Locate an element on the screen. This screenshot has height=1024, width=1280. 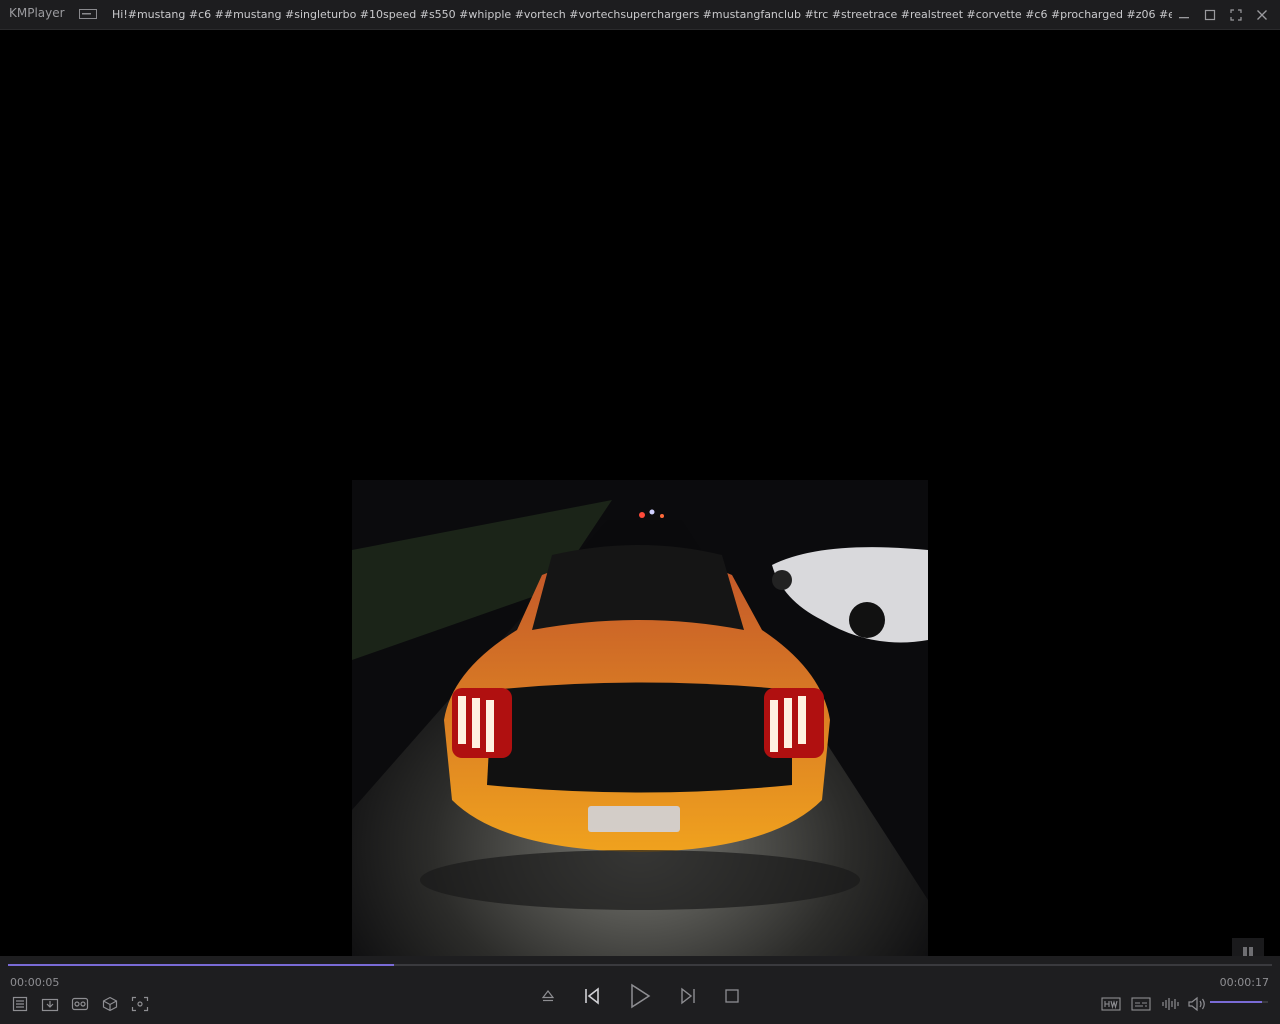
minimize-icon is located at coordinates (1184, 18).